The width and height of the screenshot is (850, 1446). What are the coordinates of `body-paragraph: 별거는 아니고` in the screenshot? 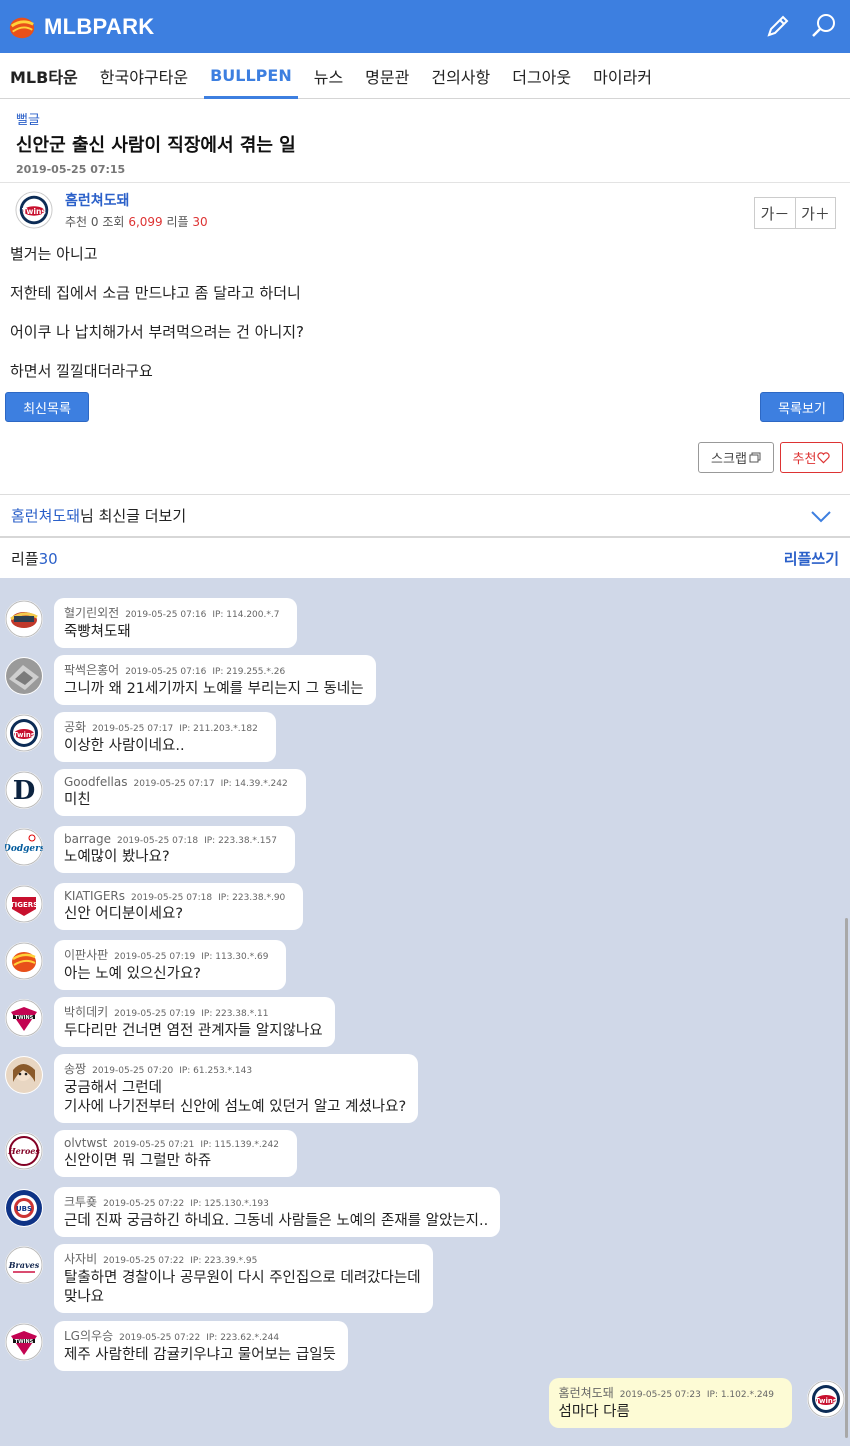 It's located at (54, 254).